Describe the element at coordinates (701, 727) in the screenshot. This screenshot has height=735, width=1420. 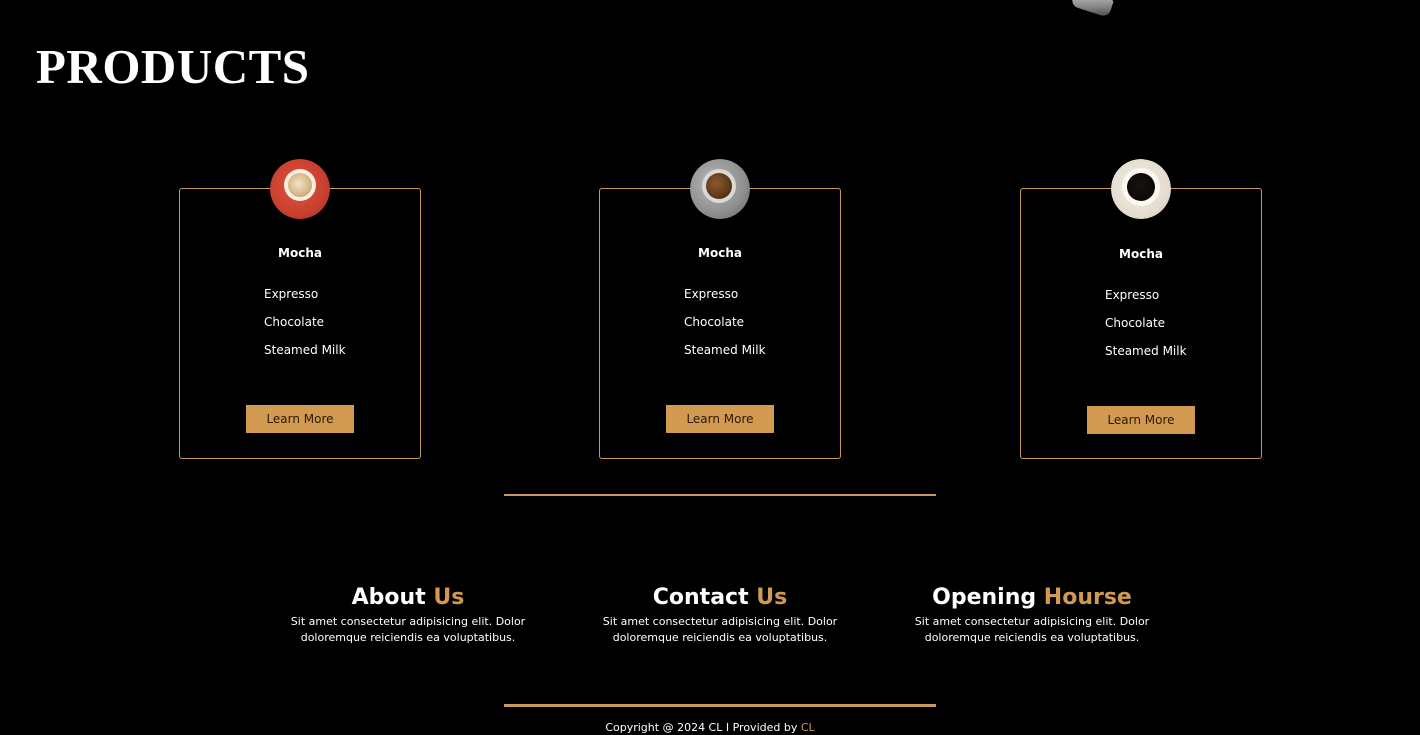
I see `copyright-text: Copyright @ 2024 CL I Provided by` at that location.